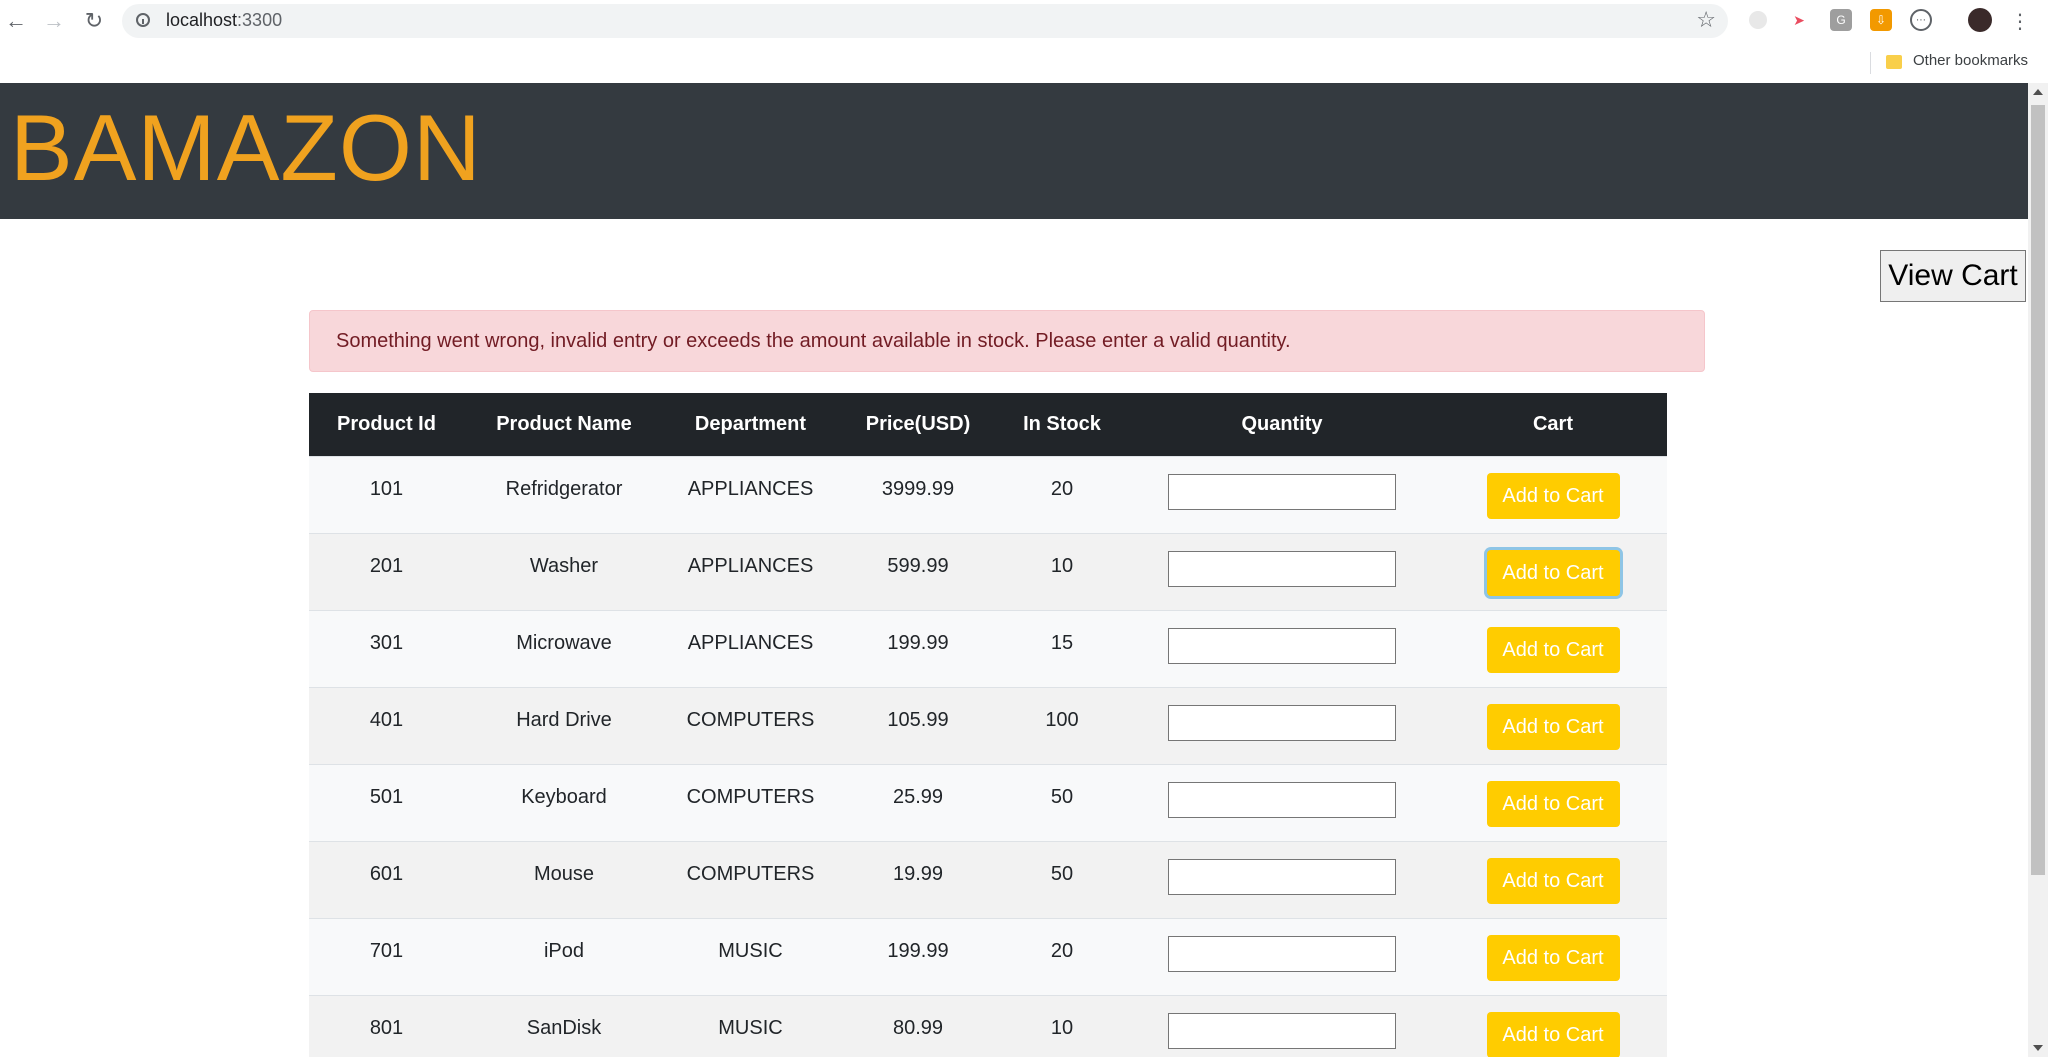 This screenshot has height=1057, width=2048. I want to click on product-name-cell: Washer, so click(564, 572).